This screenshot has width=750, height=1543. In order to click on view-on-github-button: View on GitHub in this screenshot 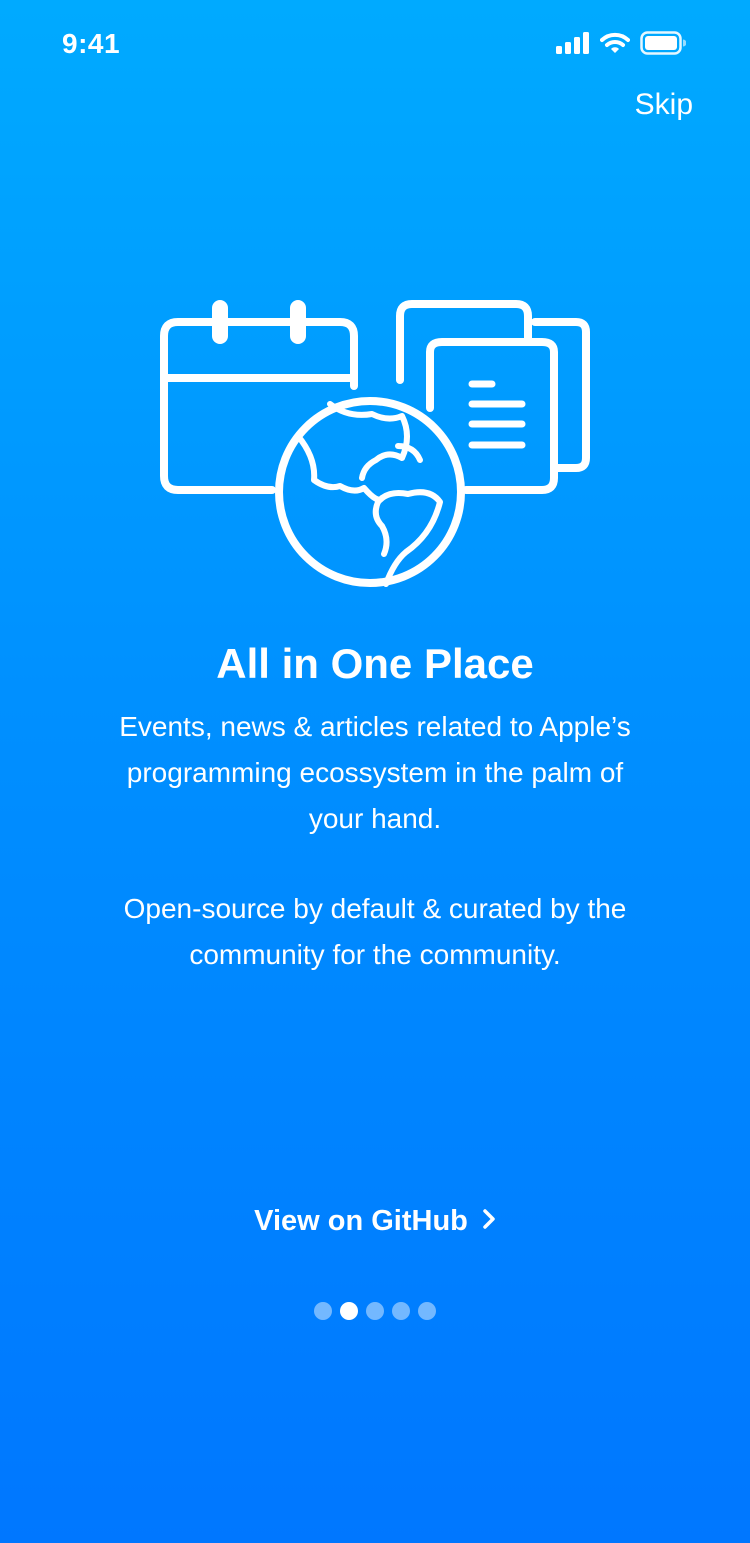, I will do `click(375, 1221)`.